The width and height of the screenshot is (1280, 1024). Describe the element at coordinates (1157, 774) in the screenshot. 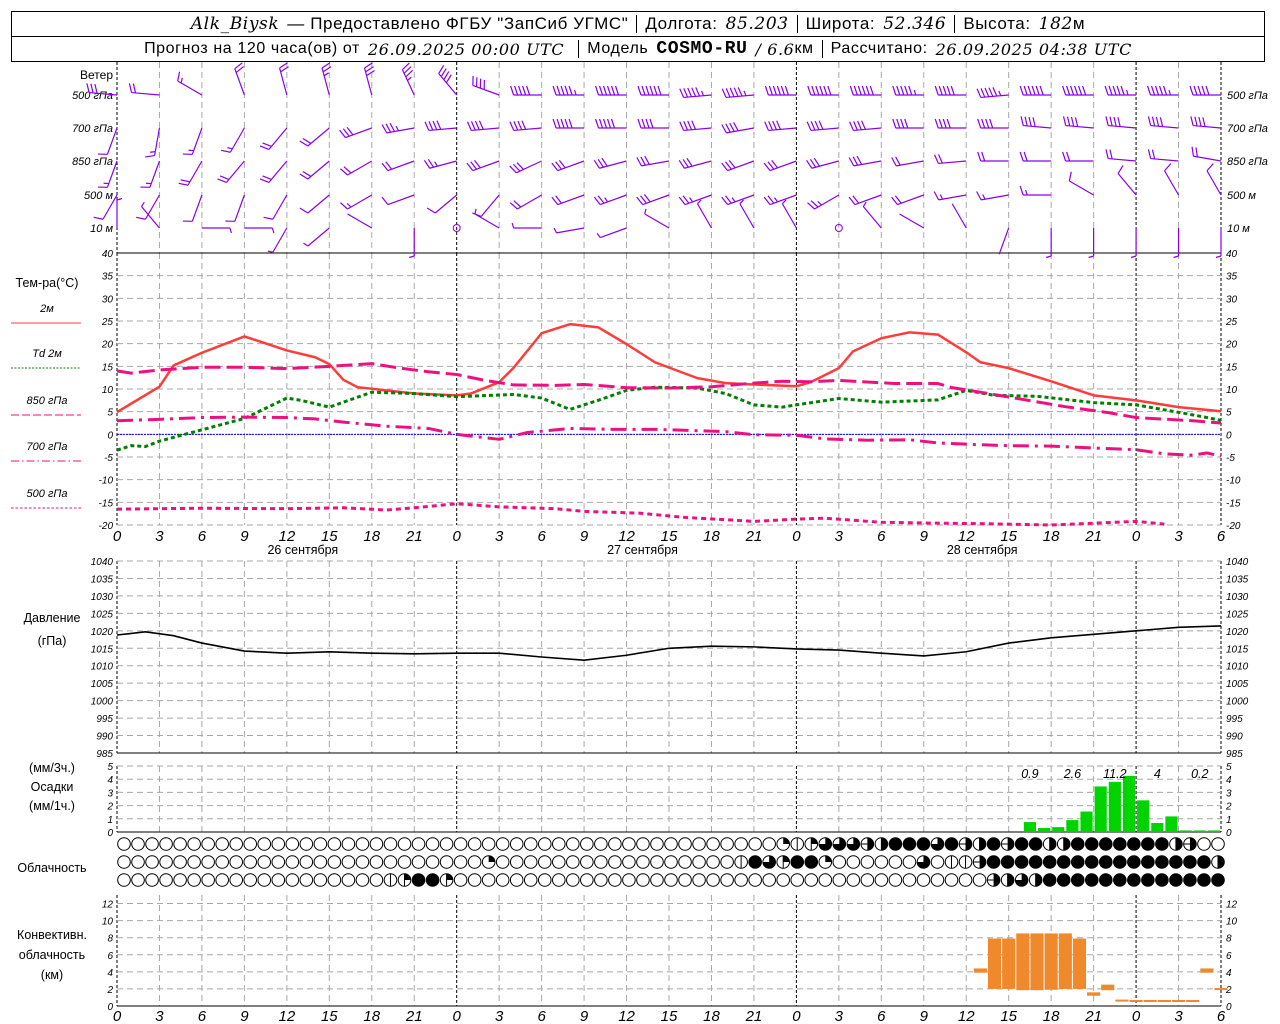

I see `precip-3h-total: 4` at that location.